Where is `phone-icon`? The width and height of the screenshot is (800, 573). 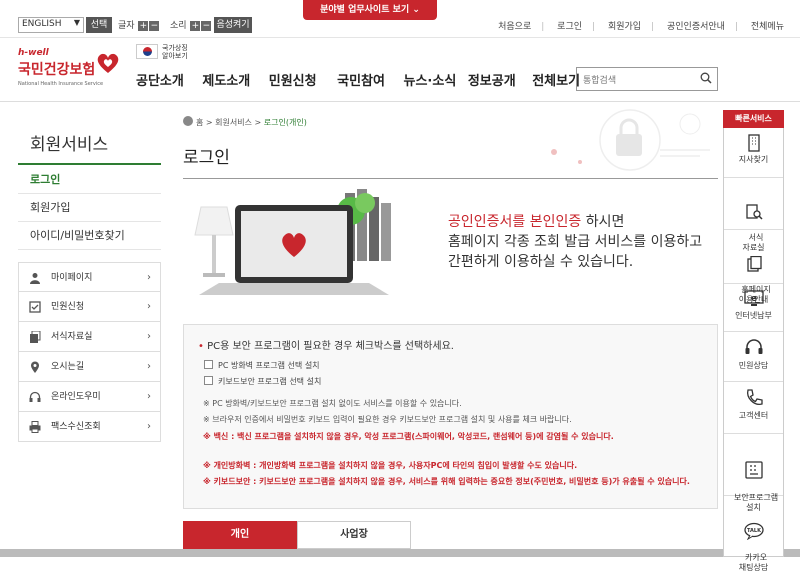
phone-icon is located at coordinates (754, 397).